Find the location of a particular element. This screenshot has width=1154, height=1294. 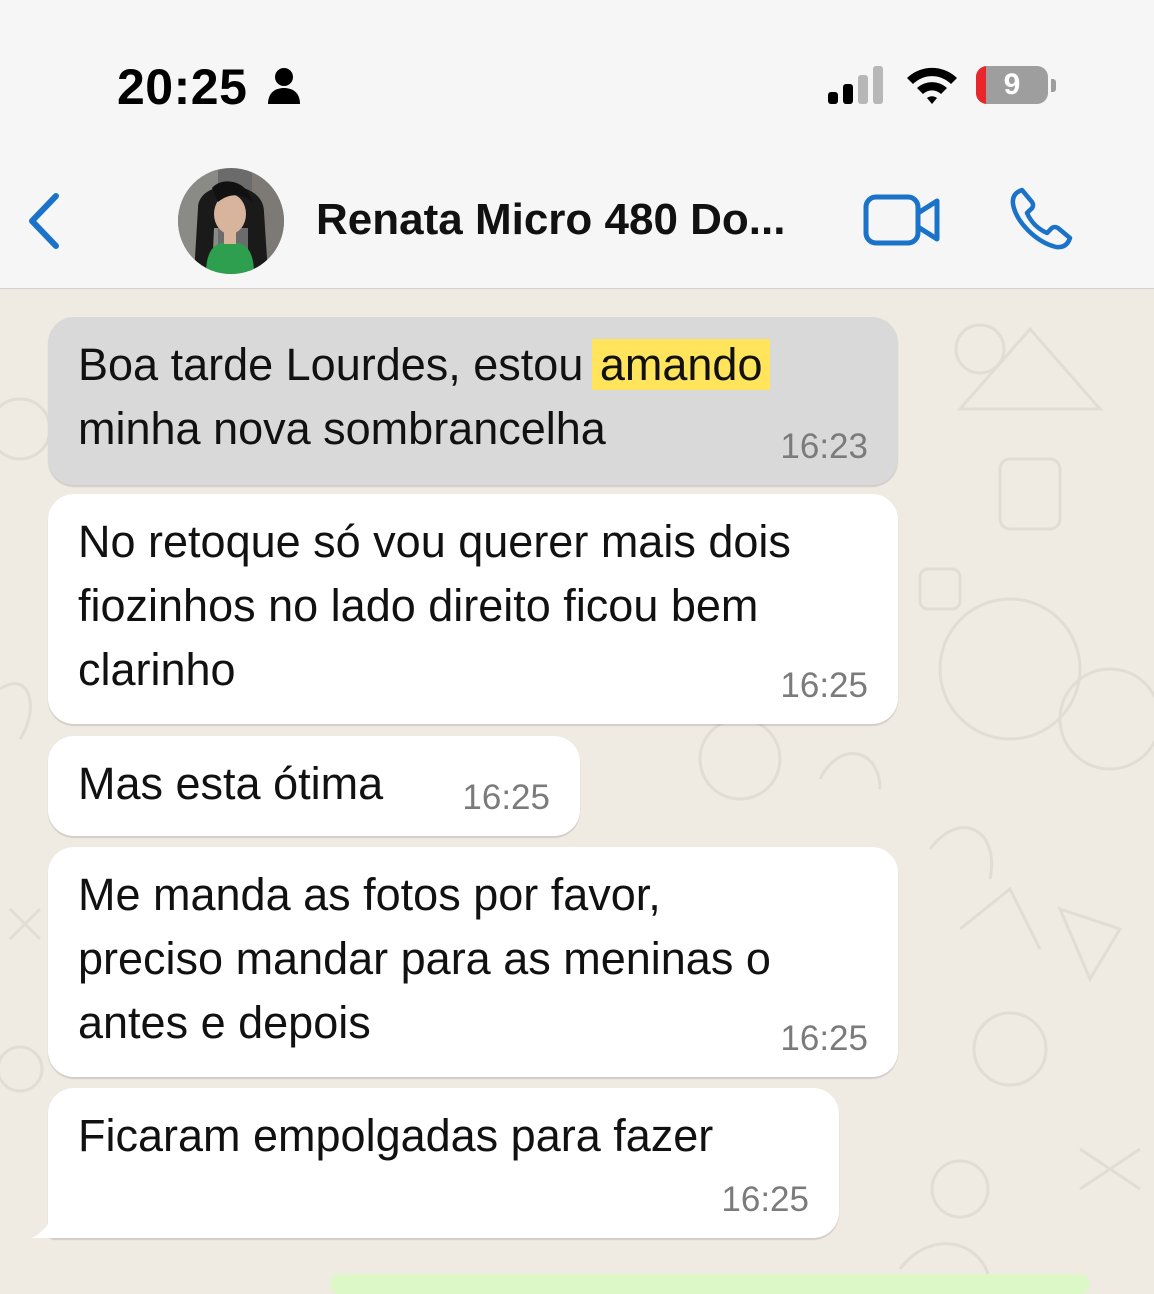

wifi-icon is located at coordinates (932, 85).